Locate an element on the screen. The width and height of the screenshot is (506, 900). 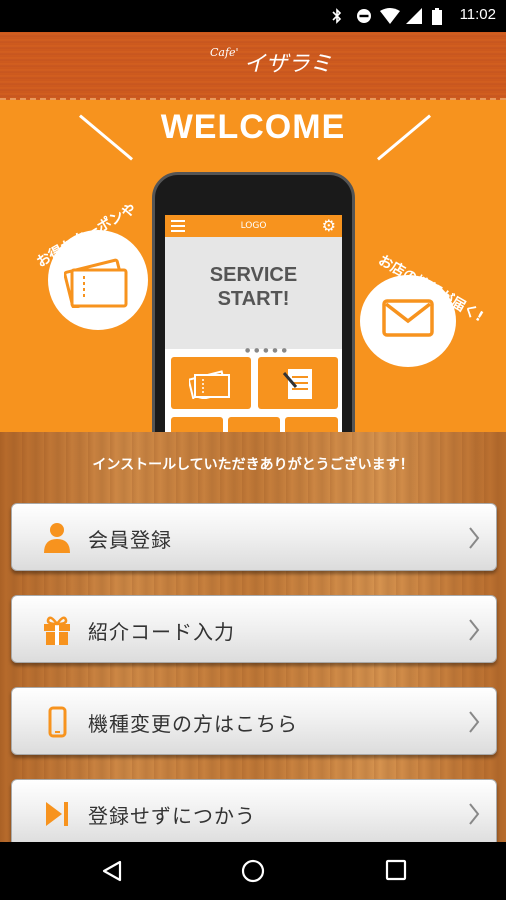
person-icon is located at coordinates (57, 538).